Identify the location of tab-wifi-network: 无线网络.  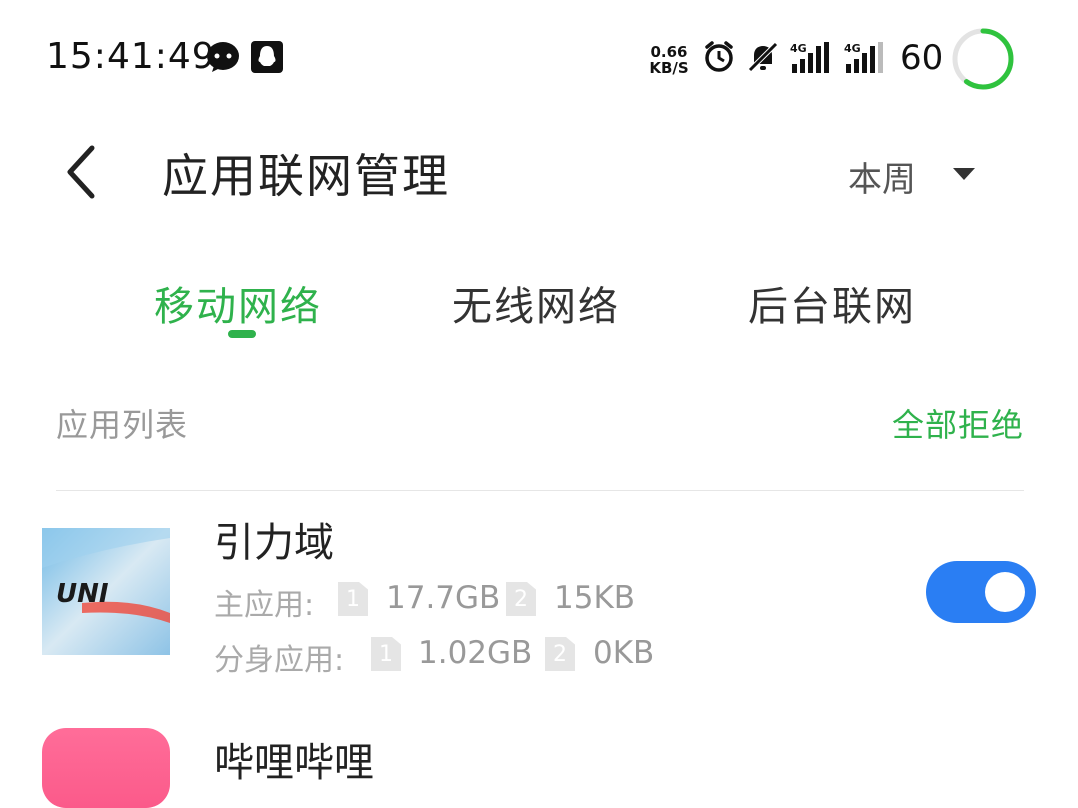
(536, 303).